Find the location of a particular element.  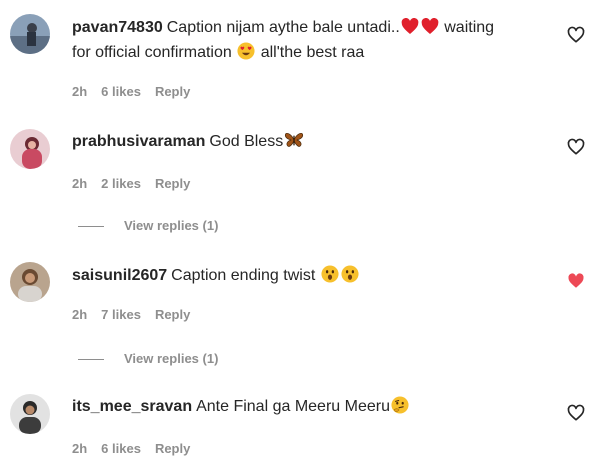

heart-filled-icon is located at coordinates (576, 281).